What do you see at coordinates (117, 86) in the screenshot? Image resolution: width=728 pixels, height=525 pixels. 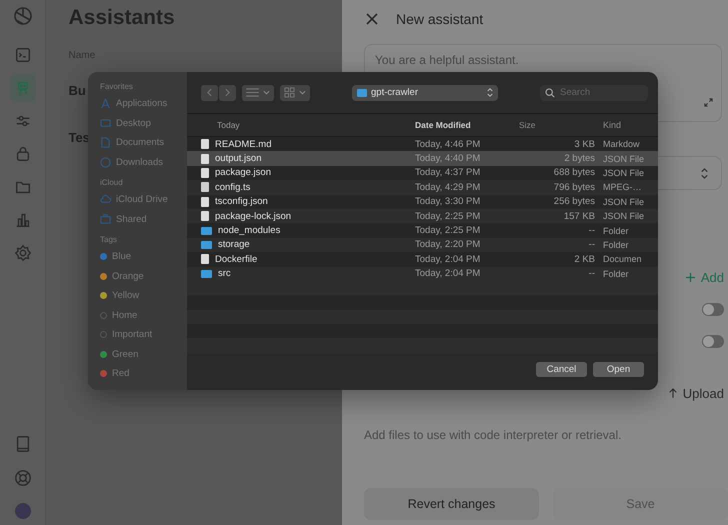 I see `sidebar-heading: Favorites` at bounding box center [117, 86].